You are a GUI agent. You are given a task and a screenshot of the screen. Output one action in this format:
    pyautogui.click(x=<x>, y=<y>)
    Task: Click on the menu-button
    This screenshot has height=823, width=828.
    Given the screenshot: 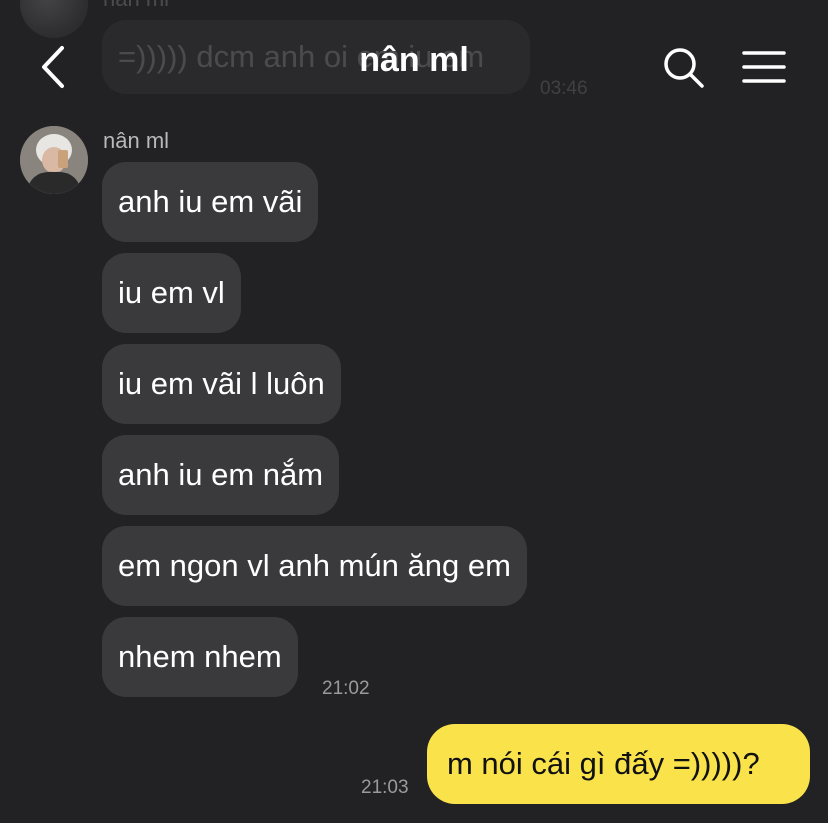 What is the action you would take?
    pyautogui.click(x=764, y=68)
    